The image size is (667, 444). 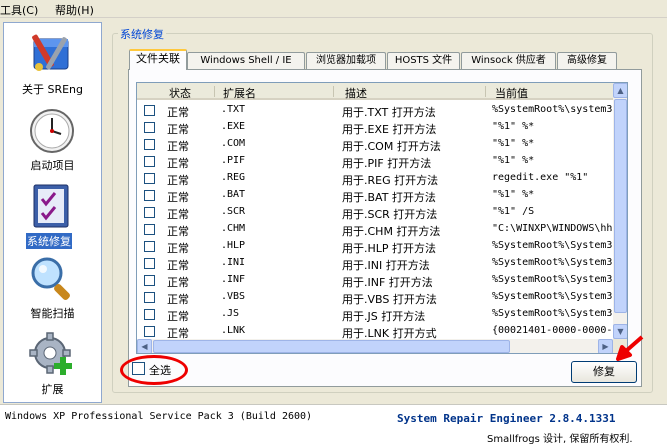 I want to click on column-header-description: 描述, so click(x=356, y=93).